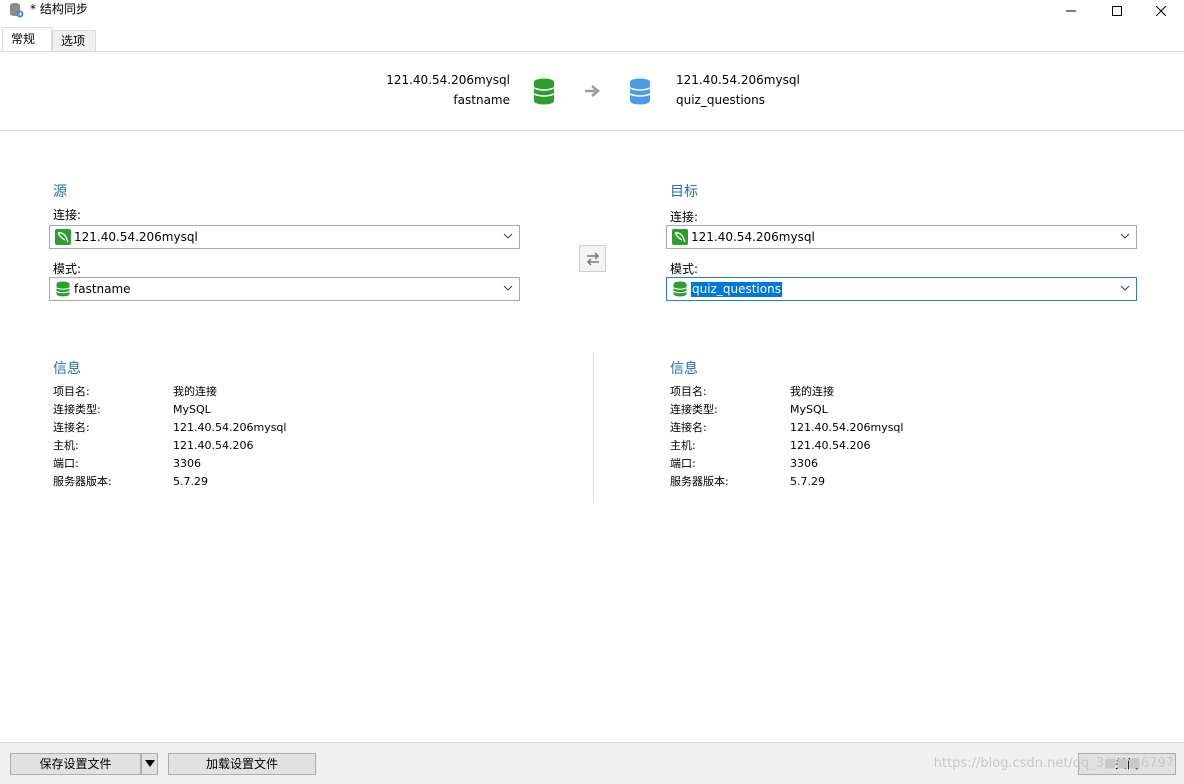  What do you see at coordinates (284, 289) in the screenshot?
I see `source-schema-select: fastname` at bounding box center [284, 289].